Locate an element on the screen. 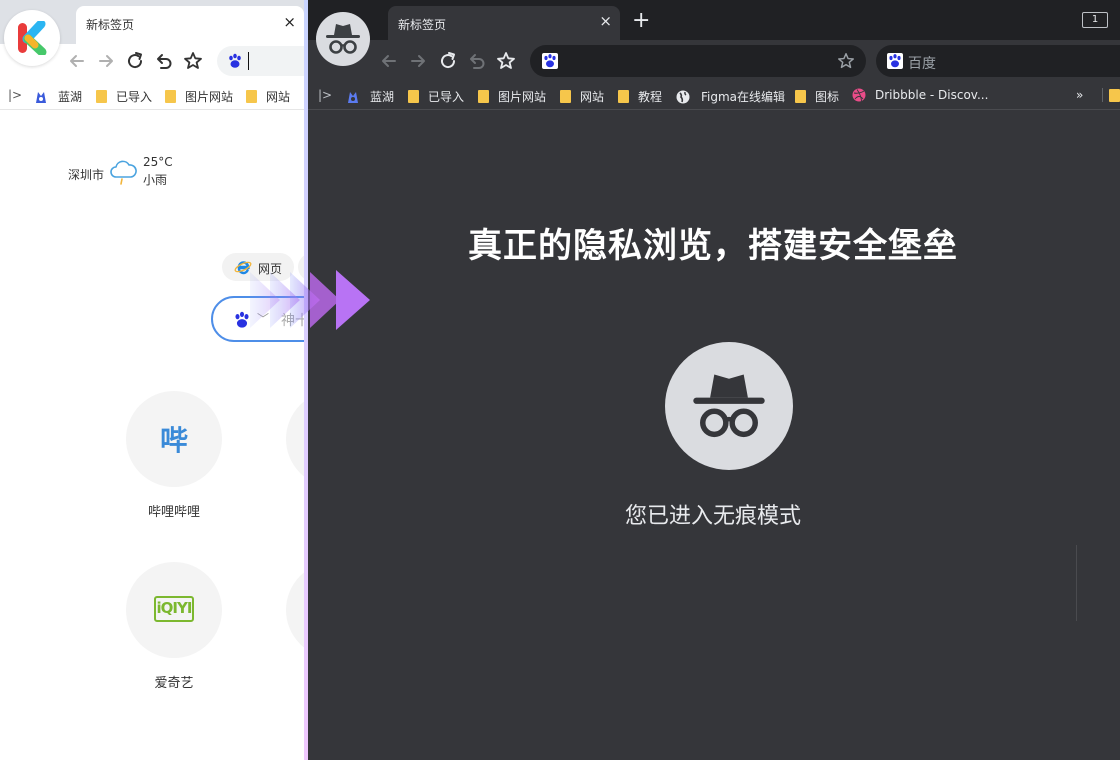 Image resolution: width=1120 pixels, height=760 pixels. app-icon-circle: 哔 is located at coordinates (174, 439).